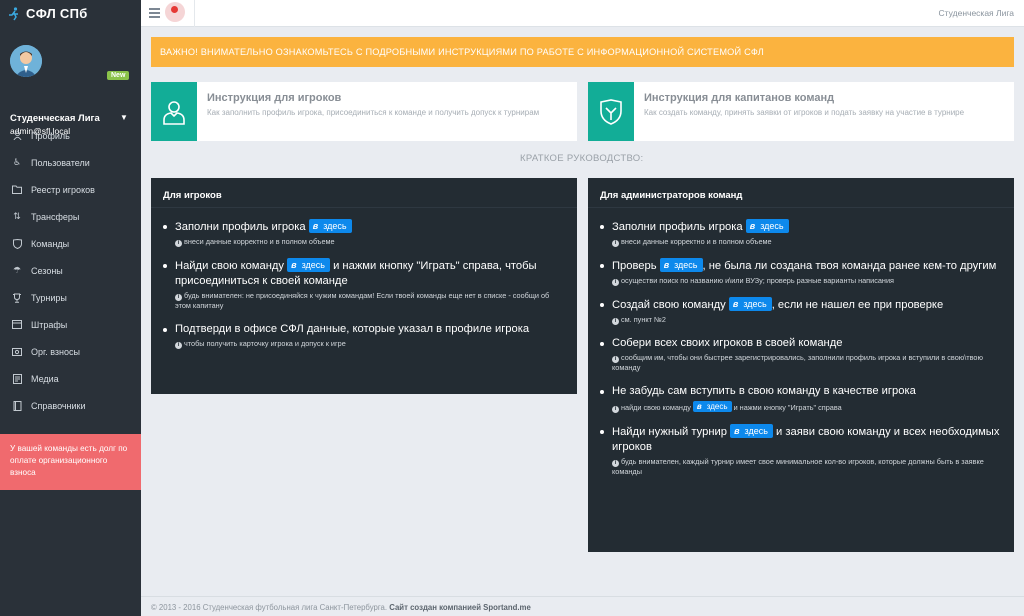 This screenshot has height=616, width=1024. Describe the element at coordinates (70, 13) in the screenshot. I see `brand: СФЛ СПб` at that location.